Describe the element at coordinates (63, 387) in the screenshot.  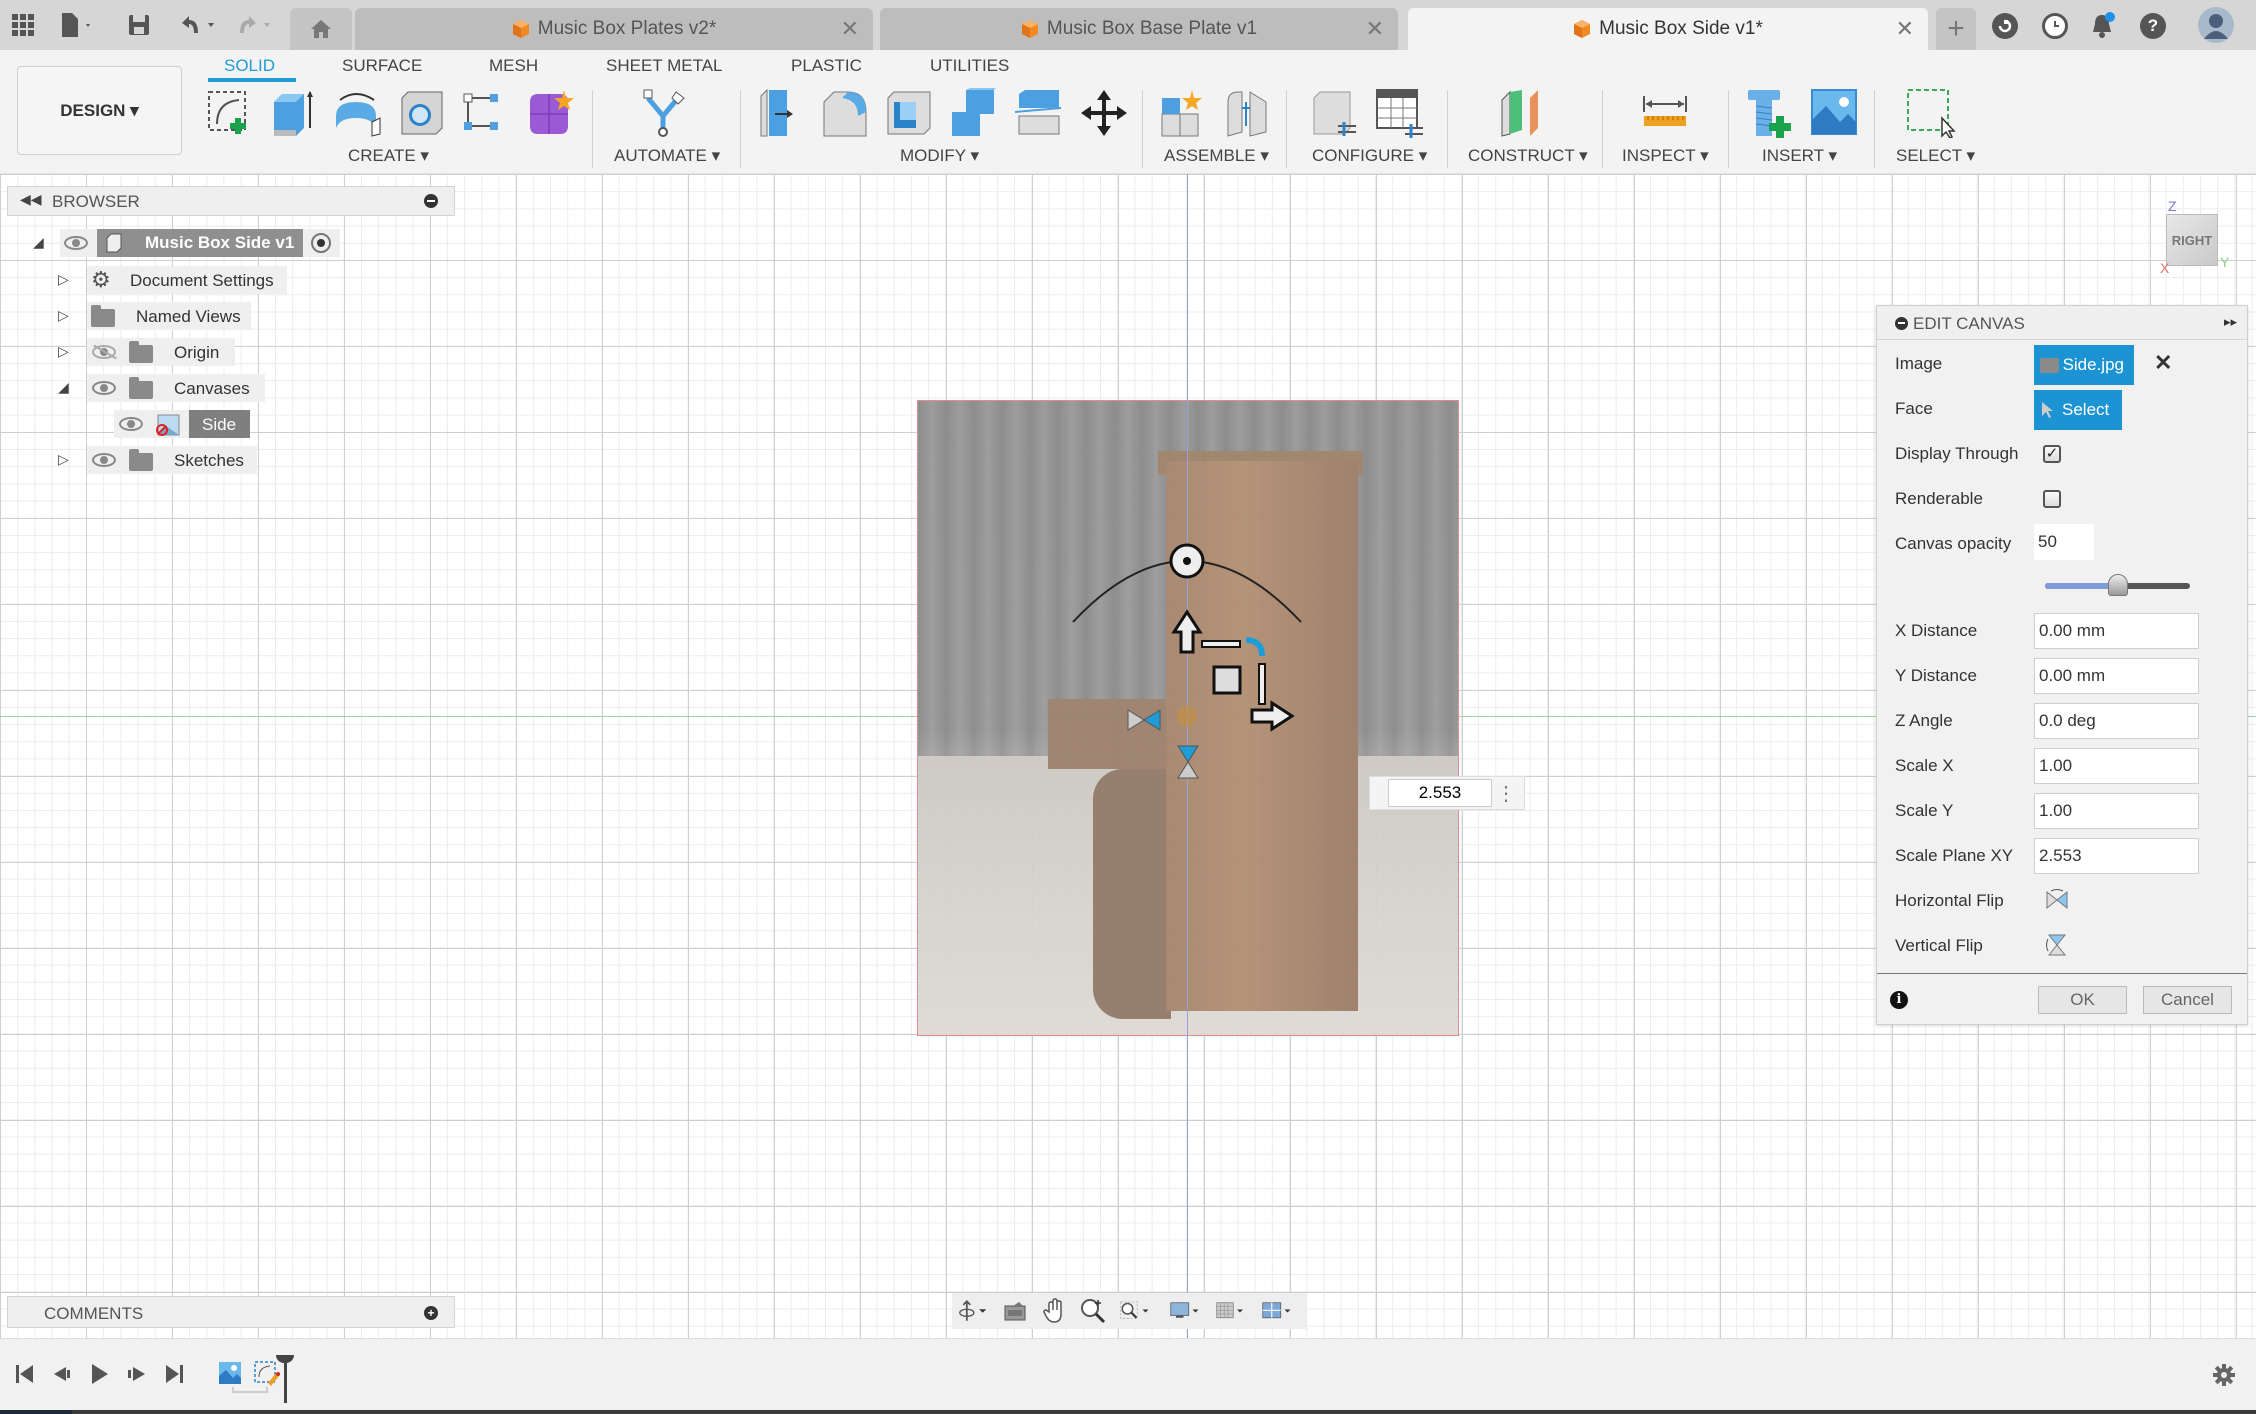
I see `expanded-triangle-icon: ◢` at that location.